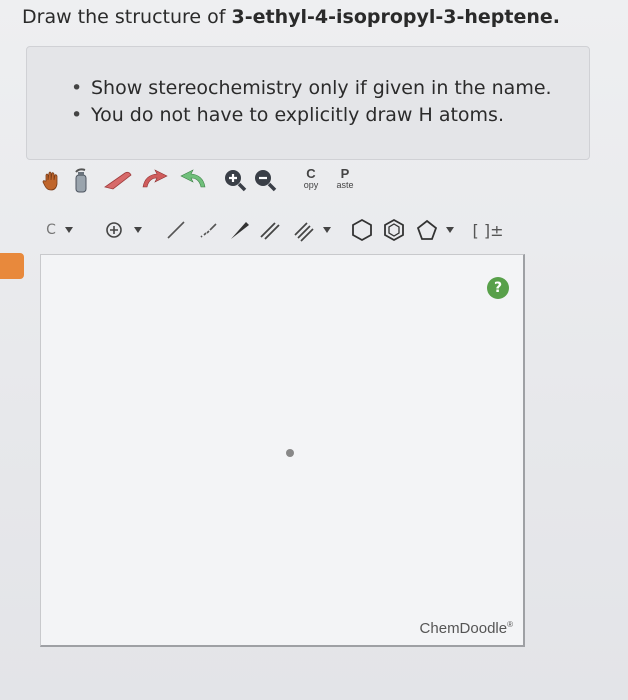  What do you see at coordinates (124, 230) in the screenshot?
I see `charge-selector` at bounding box center [124, 230].